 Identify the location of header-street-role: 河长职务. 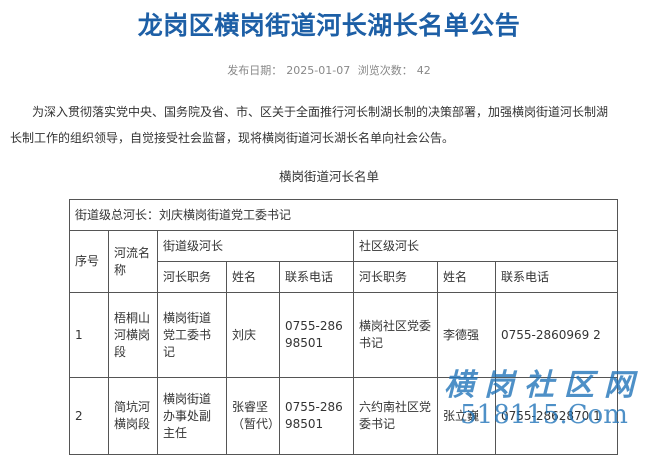
(192, 277).